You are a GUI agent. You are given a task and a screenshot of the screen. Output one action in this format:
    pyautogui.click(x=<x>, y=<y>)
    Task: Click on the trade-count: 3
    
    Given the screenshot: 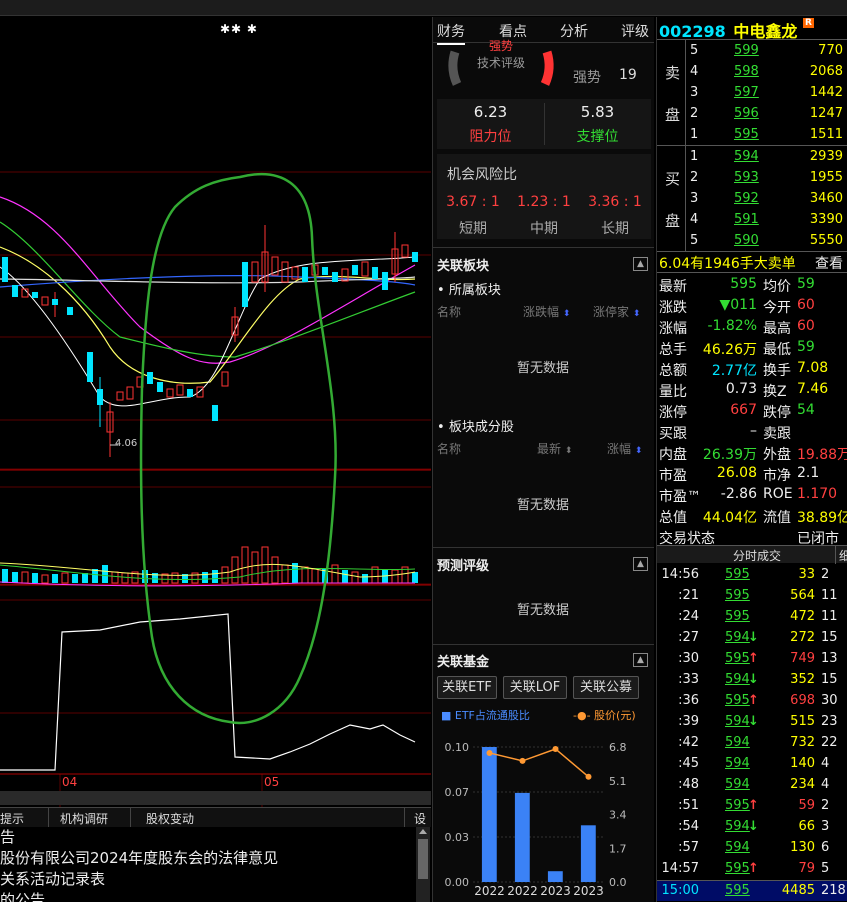 What is the action you would take?
    pyautogui.click(x=825, y=826)
    